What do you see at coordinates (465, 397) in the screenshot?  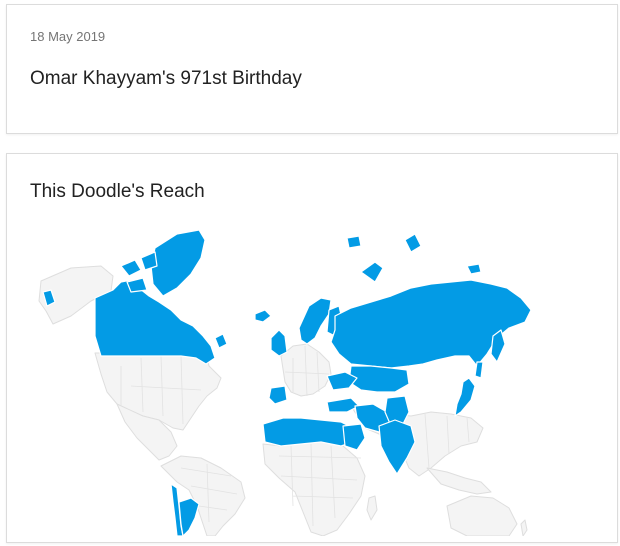 I see `reach-japan` at bounding box center [465, 397].